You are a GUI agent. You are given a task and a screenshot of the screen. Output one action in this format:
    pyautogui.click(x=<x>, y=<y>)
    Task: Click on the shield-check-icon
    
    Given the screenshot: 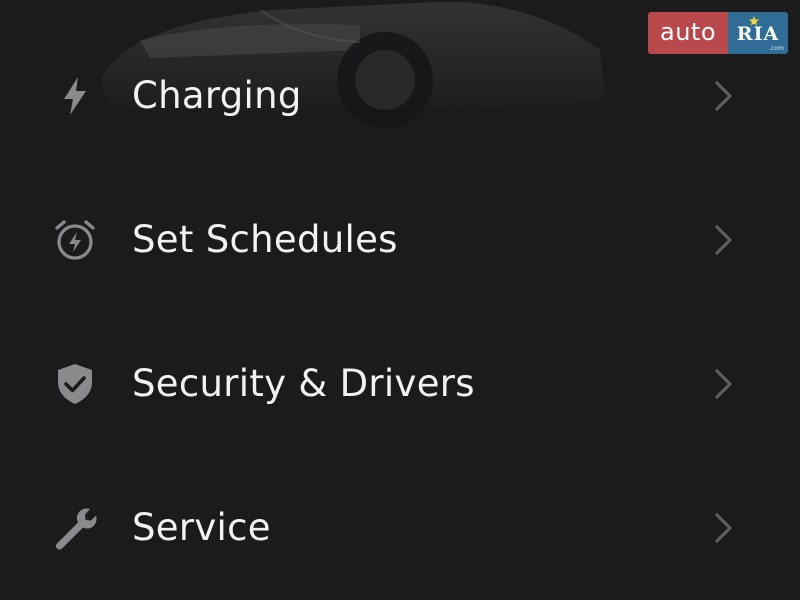 What is the action you would take?
    pyautogui.click(x=75, y=384)
    